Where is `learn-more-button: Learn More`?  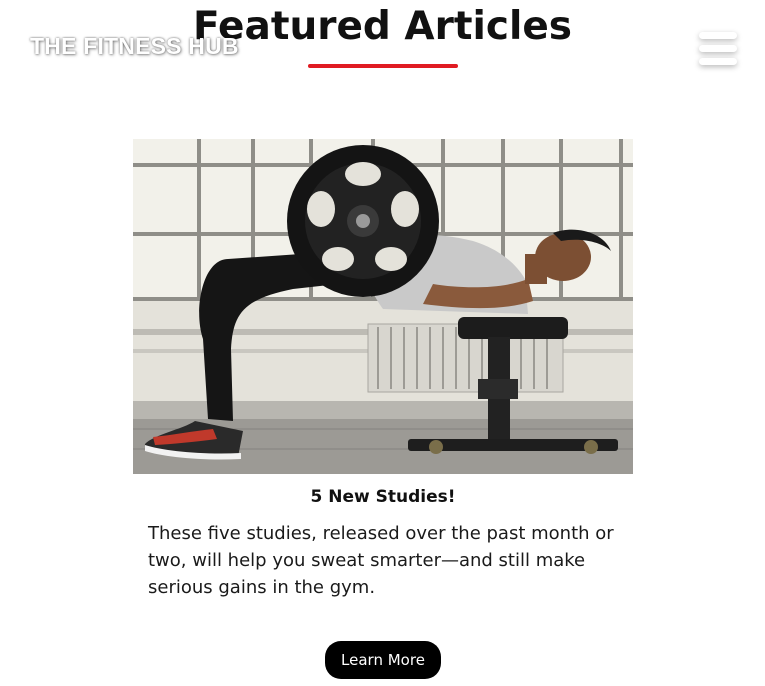
learn-more-button: Learn More is located at coordinates (383, 660).